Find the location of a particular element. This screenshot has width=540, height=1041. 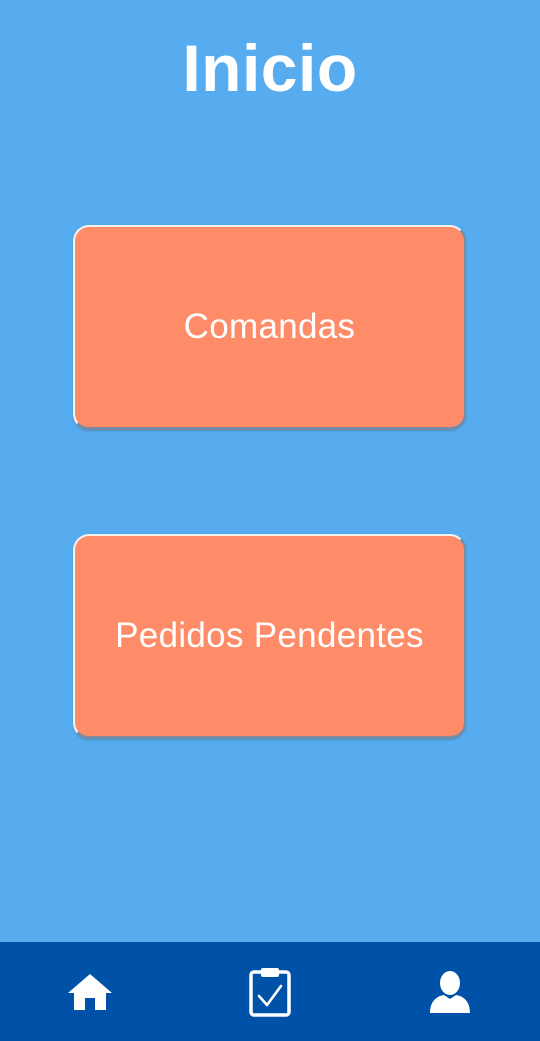

nav-item-orders is located at coordinates (270, 991).